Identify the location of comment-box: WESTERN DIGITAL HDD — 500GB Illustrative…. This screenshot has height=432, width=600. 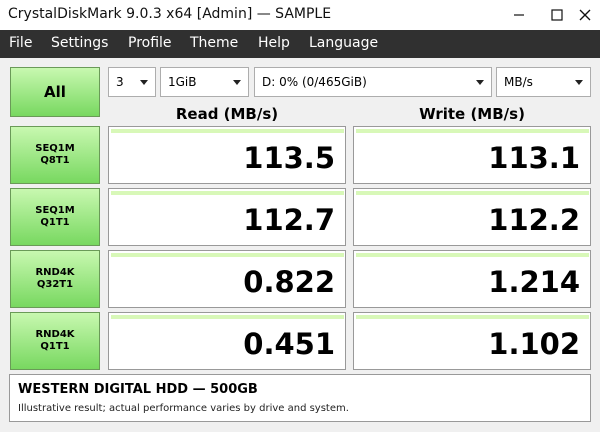
(300, 398).